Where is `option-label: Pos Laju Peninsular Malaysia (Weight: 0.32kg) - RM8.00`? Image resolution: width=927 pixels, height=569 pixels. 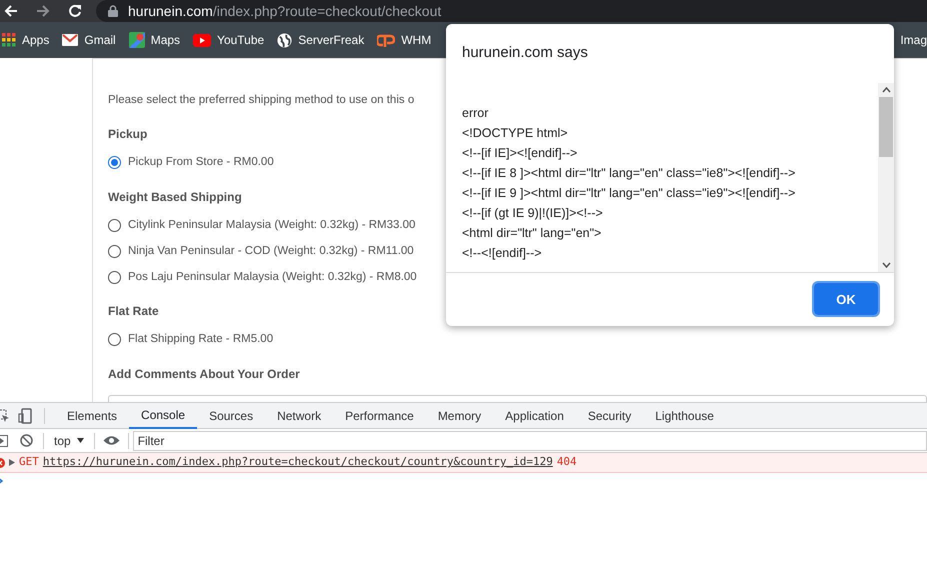
option-label: Pos Laju Peninsular Malaysia (Weight: 0.32kg) - RM8.00 is located at coordinates (272, 277).